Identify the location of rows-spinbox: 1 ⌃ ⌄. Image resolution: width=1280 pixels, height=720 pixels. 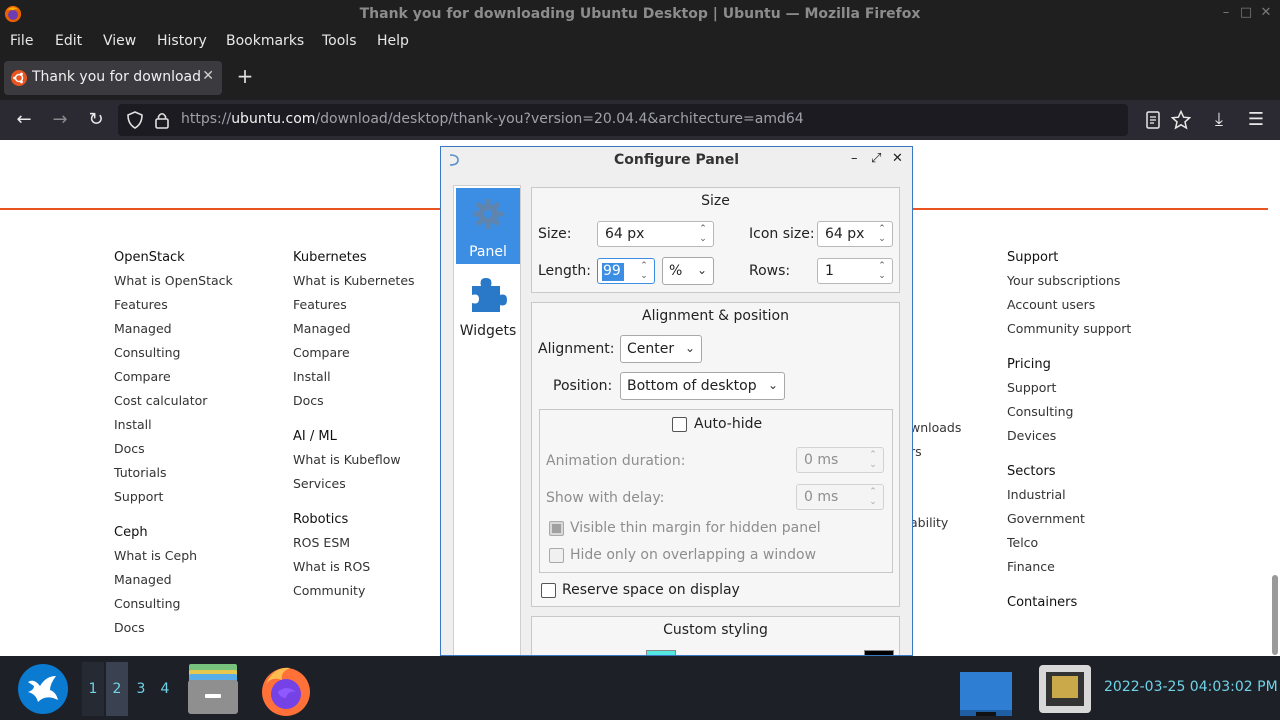
(855, 271).